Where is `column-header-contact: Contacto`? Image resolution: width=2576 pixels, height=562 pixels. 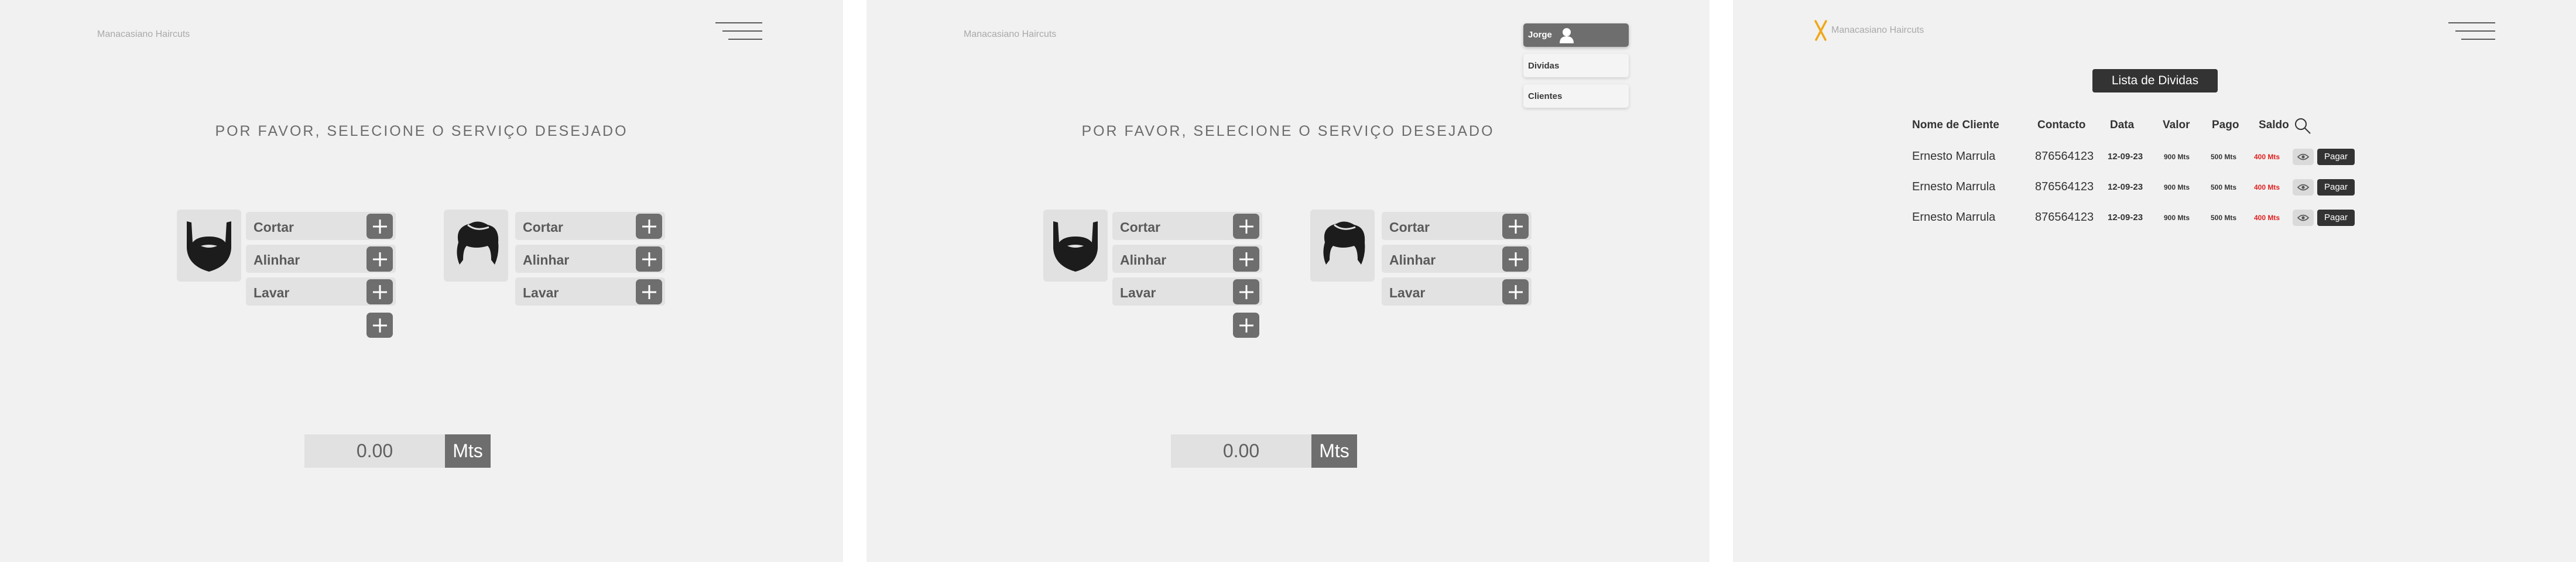 column-header-contact: Contacto is located at coordinates (2061, 125).